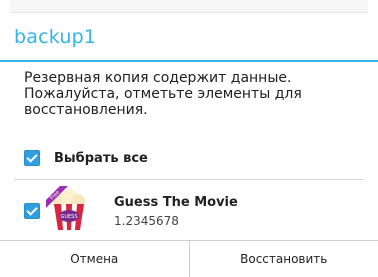 Image resolution: width=378 pixels, height=277 pixels. I want to click on select-all-label: Выбрать все, so click(101, 158).